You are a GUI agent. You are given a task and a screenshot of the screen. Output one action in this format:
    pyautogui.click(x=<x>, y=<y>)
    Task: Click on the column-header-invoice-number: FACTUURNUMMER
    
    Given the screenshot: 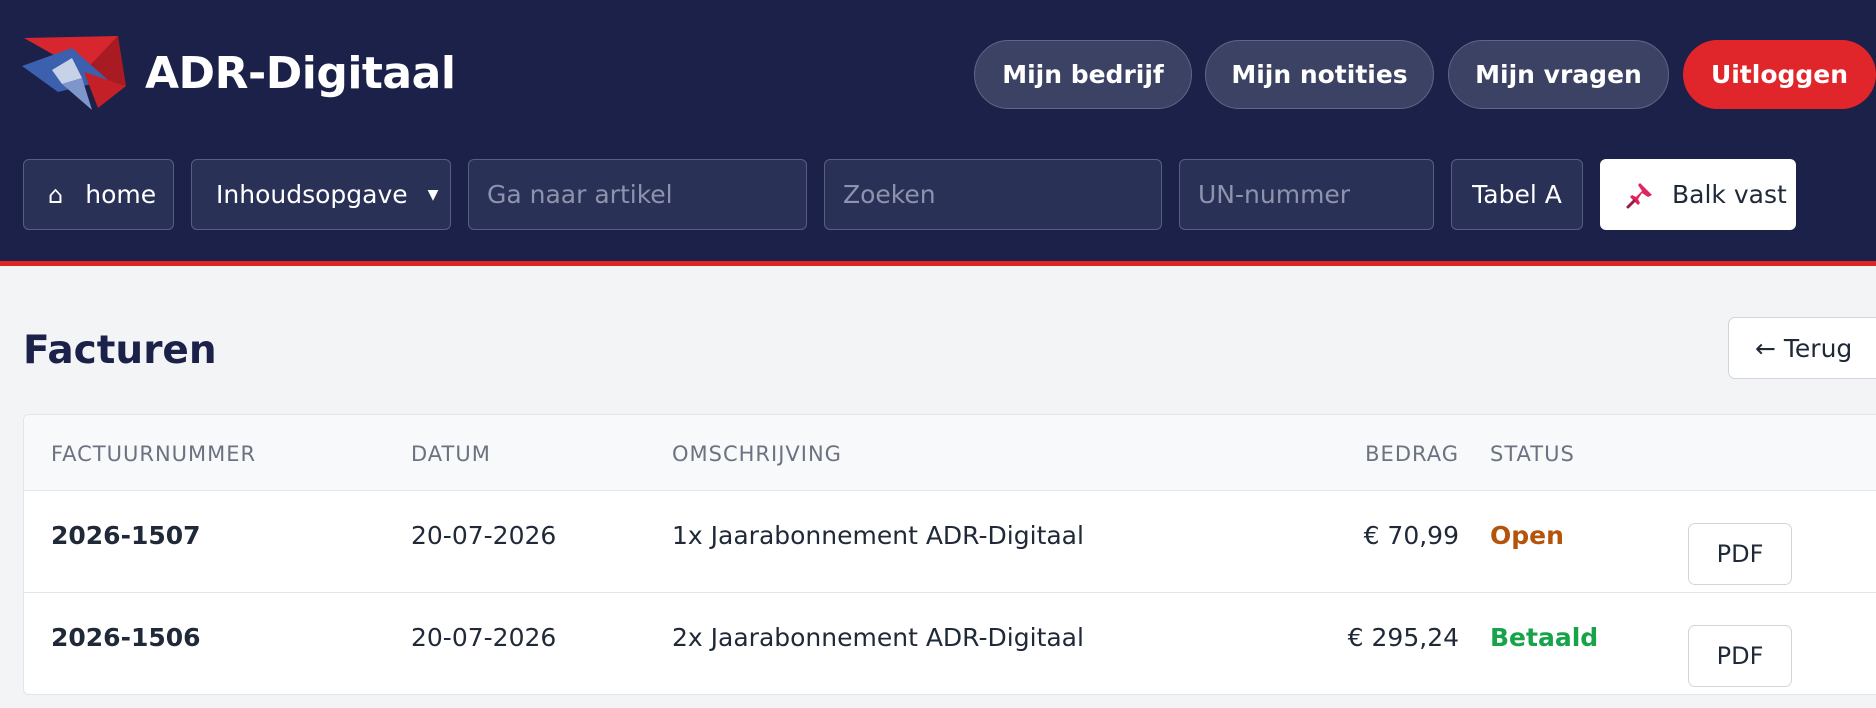 What is the action you would take?
    pyautogui.click(x=154, y=454)
    